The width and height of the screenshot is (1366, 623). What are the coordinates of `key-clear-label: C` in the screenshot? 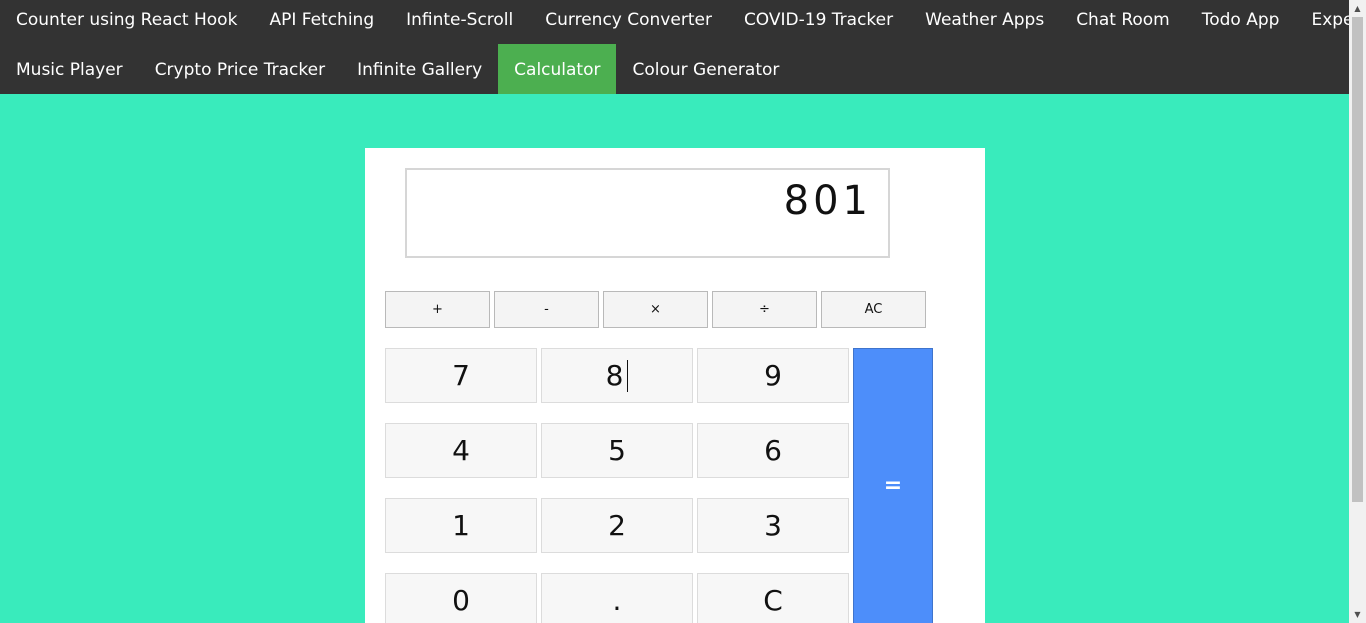 It's located at (773, 600).